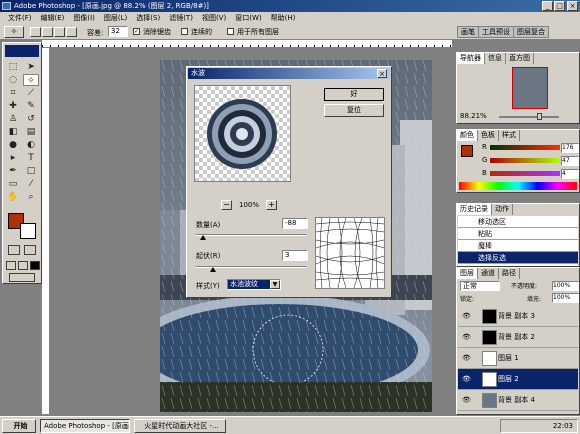  I want to click on type-tool-icon: T, so click(31, 158).